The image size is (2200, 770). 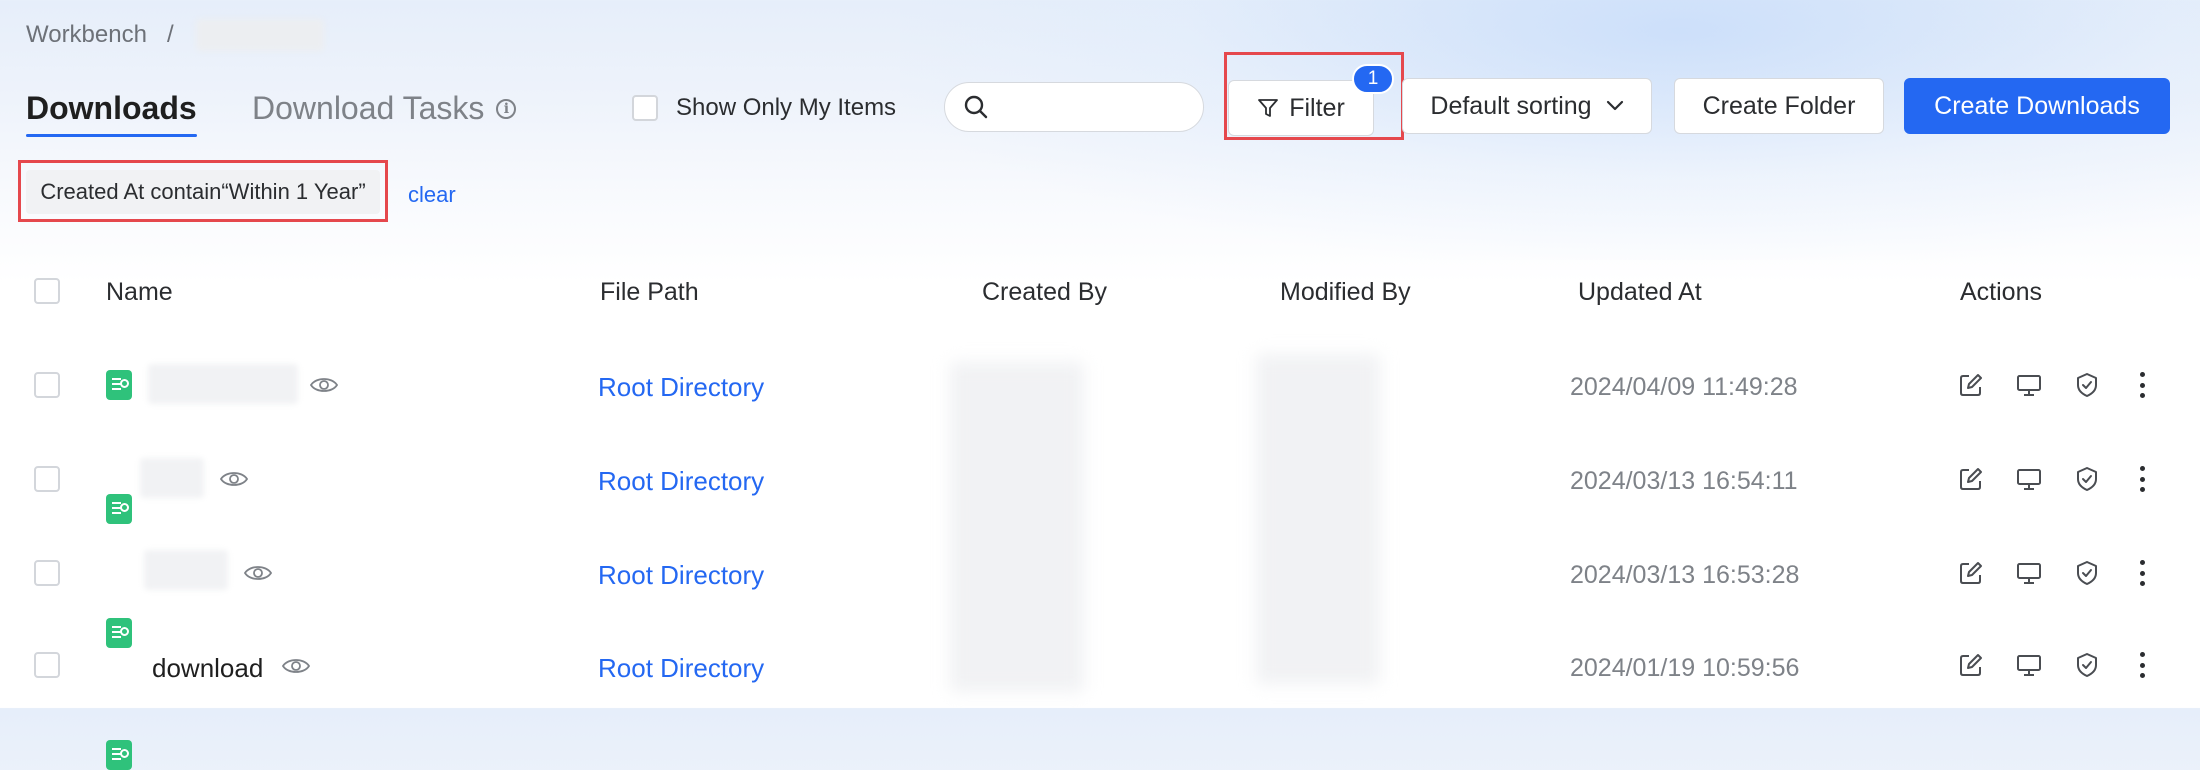 What do you see at coordinates (207, 668) in the screenshot?
I see `file-name: download` at bounding box center [207, 668].